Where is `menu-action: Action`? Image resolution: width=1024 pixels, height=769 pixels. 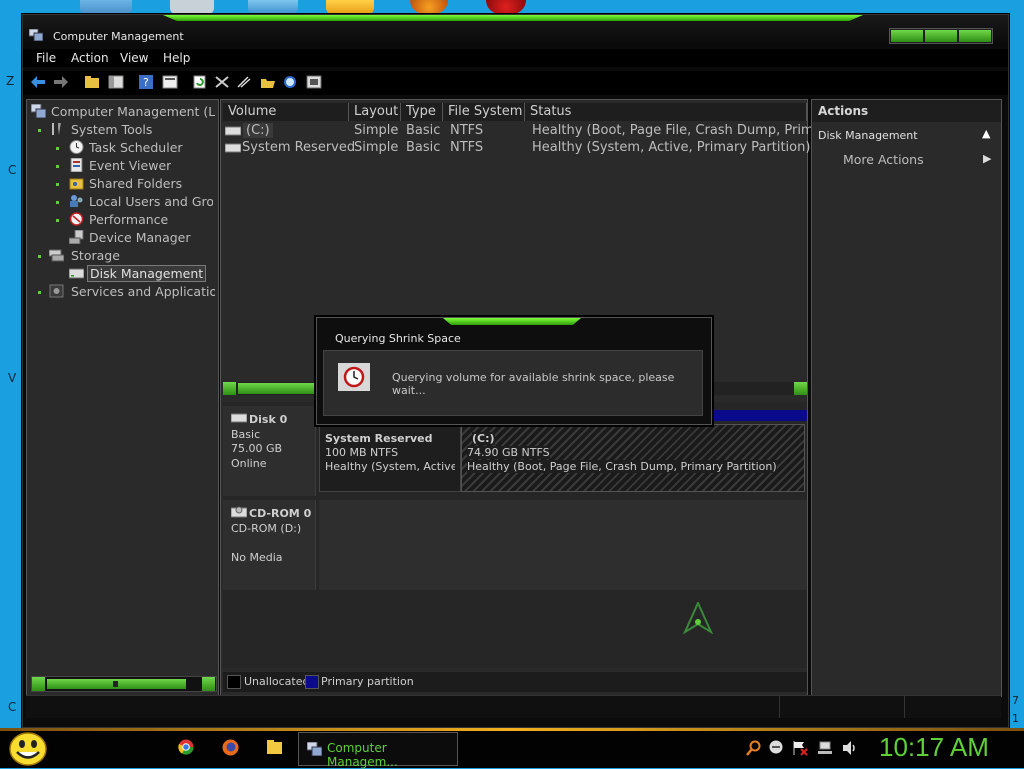 menu-action: Action is located at coordinates (90, 58).